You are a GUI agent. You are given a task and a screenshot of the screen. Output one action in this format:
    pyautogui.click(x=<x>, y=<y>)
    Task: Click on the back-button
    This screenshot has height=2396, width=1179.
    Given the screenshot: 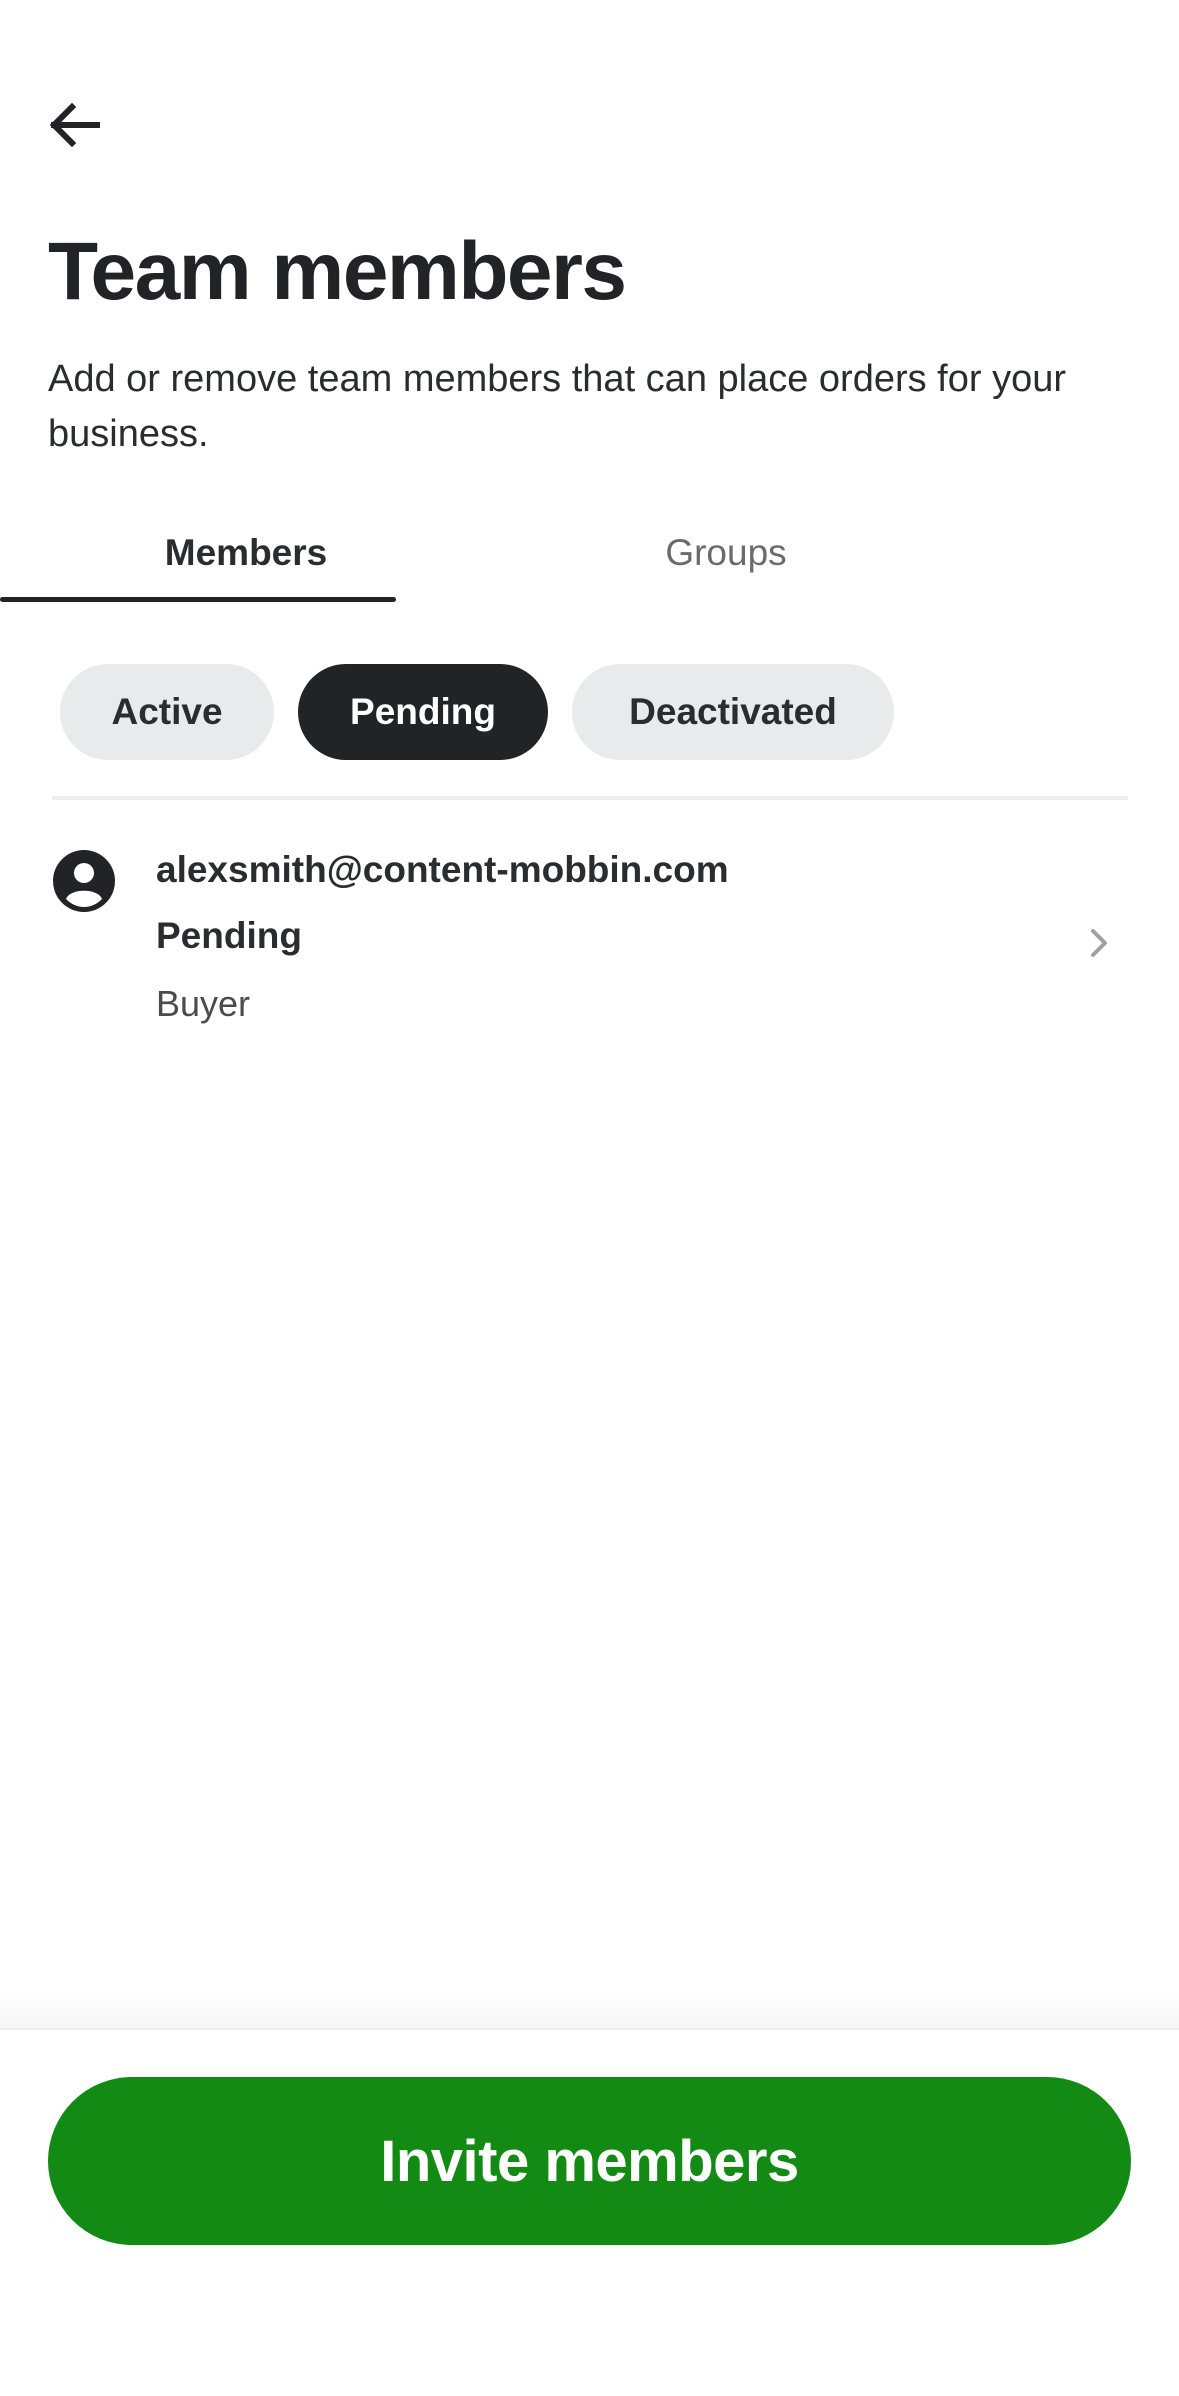 What is the action you would take?
    pyautogui.click(x=84, y=125)
    